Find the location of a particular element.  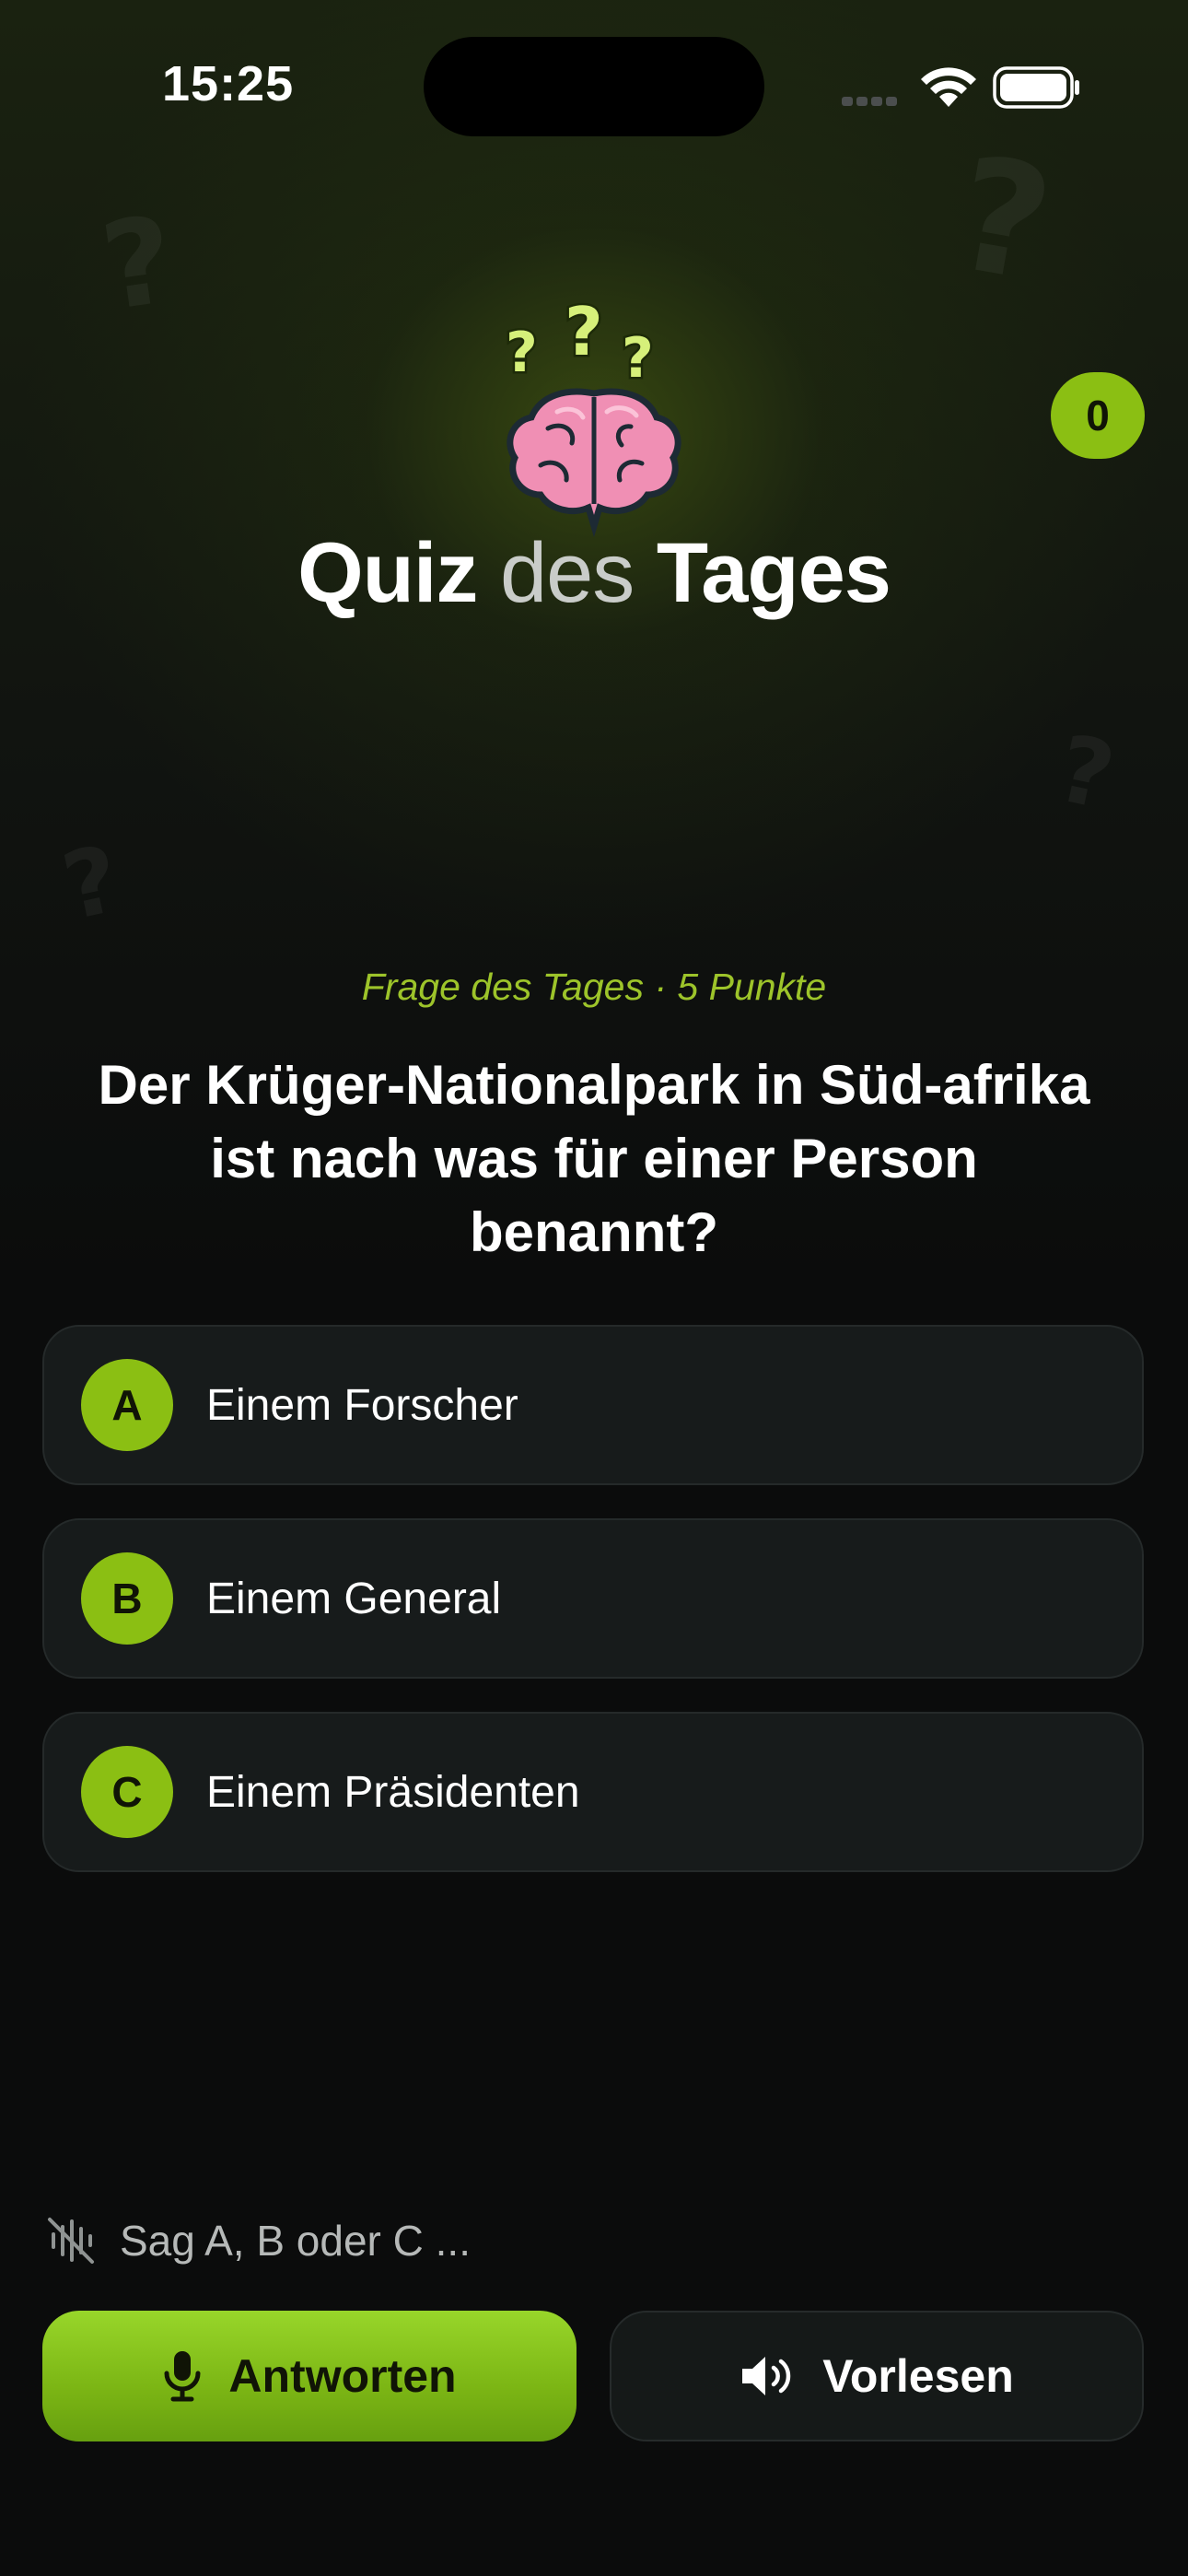

answer-label: Einem Präsidenten is located at coordinates (393, 1792).